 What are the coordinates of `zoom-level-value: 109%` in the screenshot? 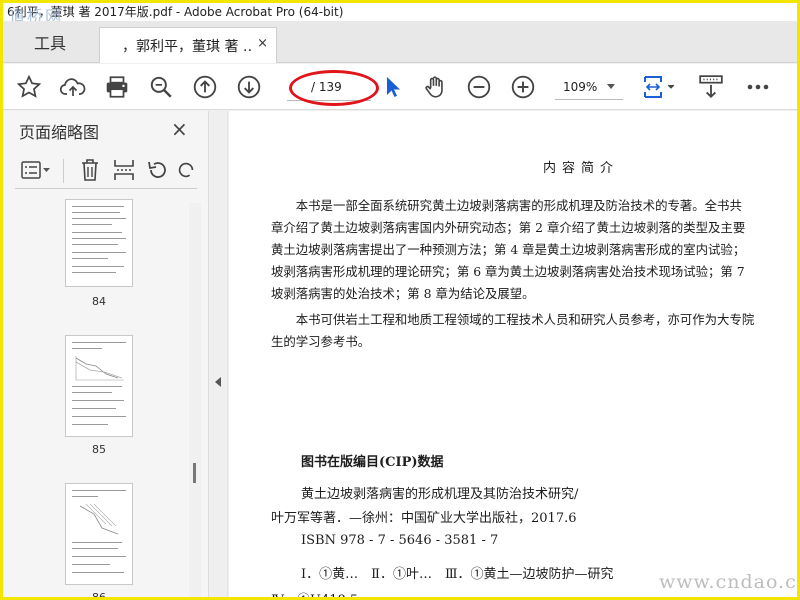 It's located at (580, 86).